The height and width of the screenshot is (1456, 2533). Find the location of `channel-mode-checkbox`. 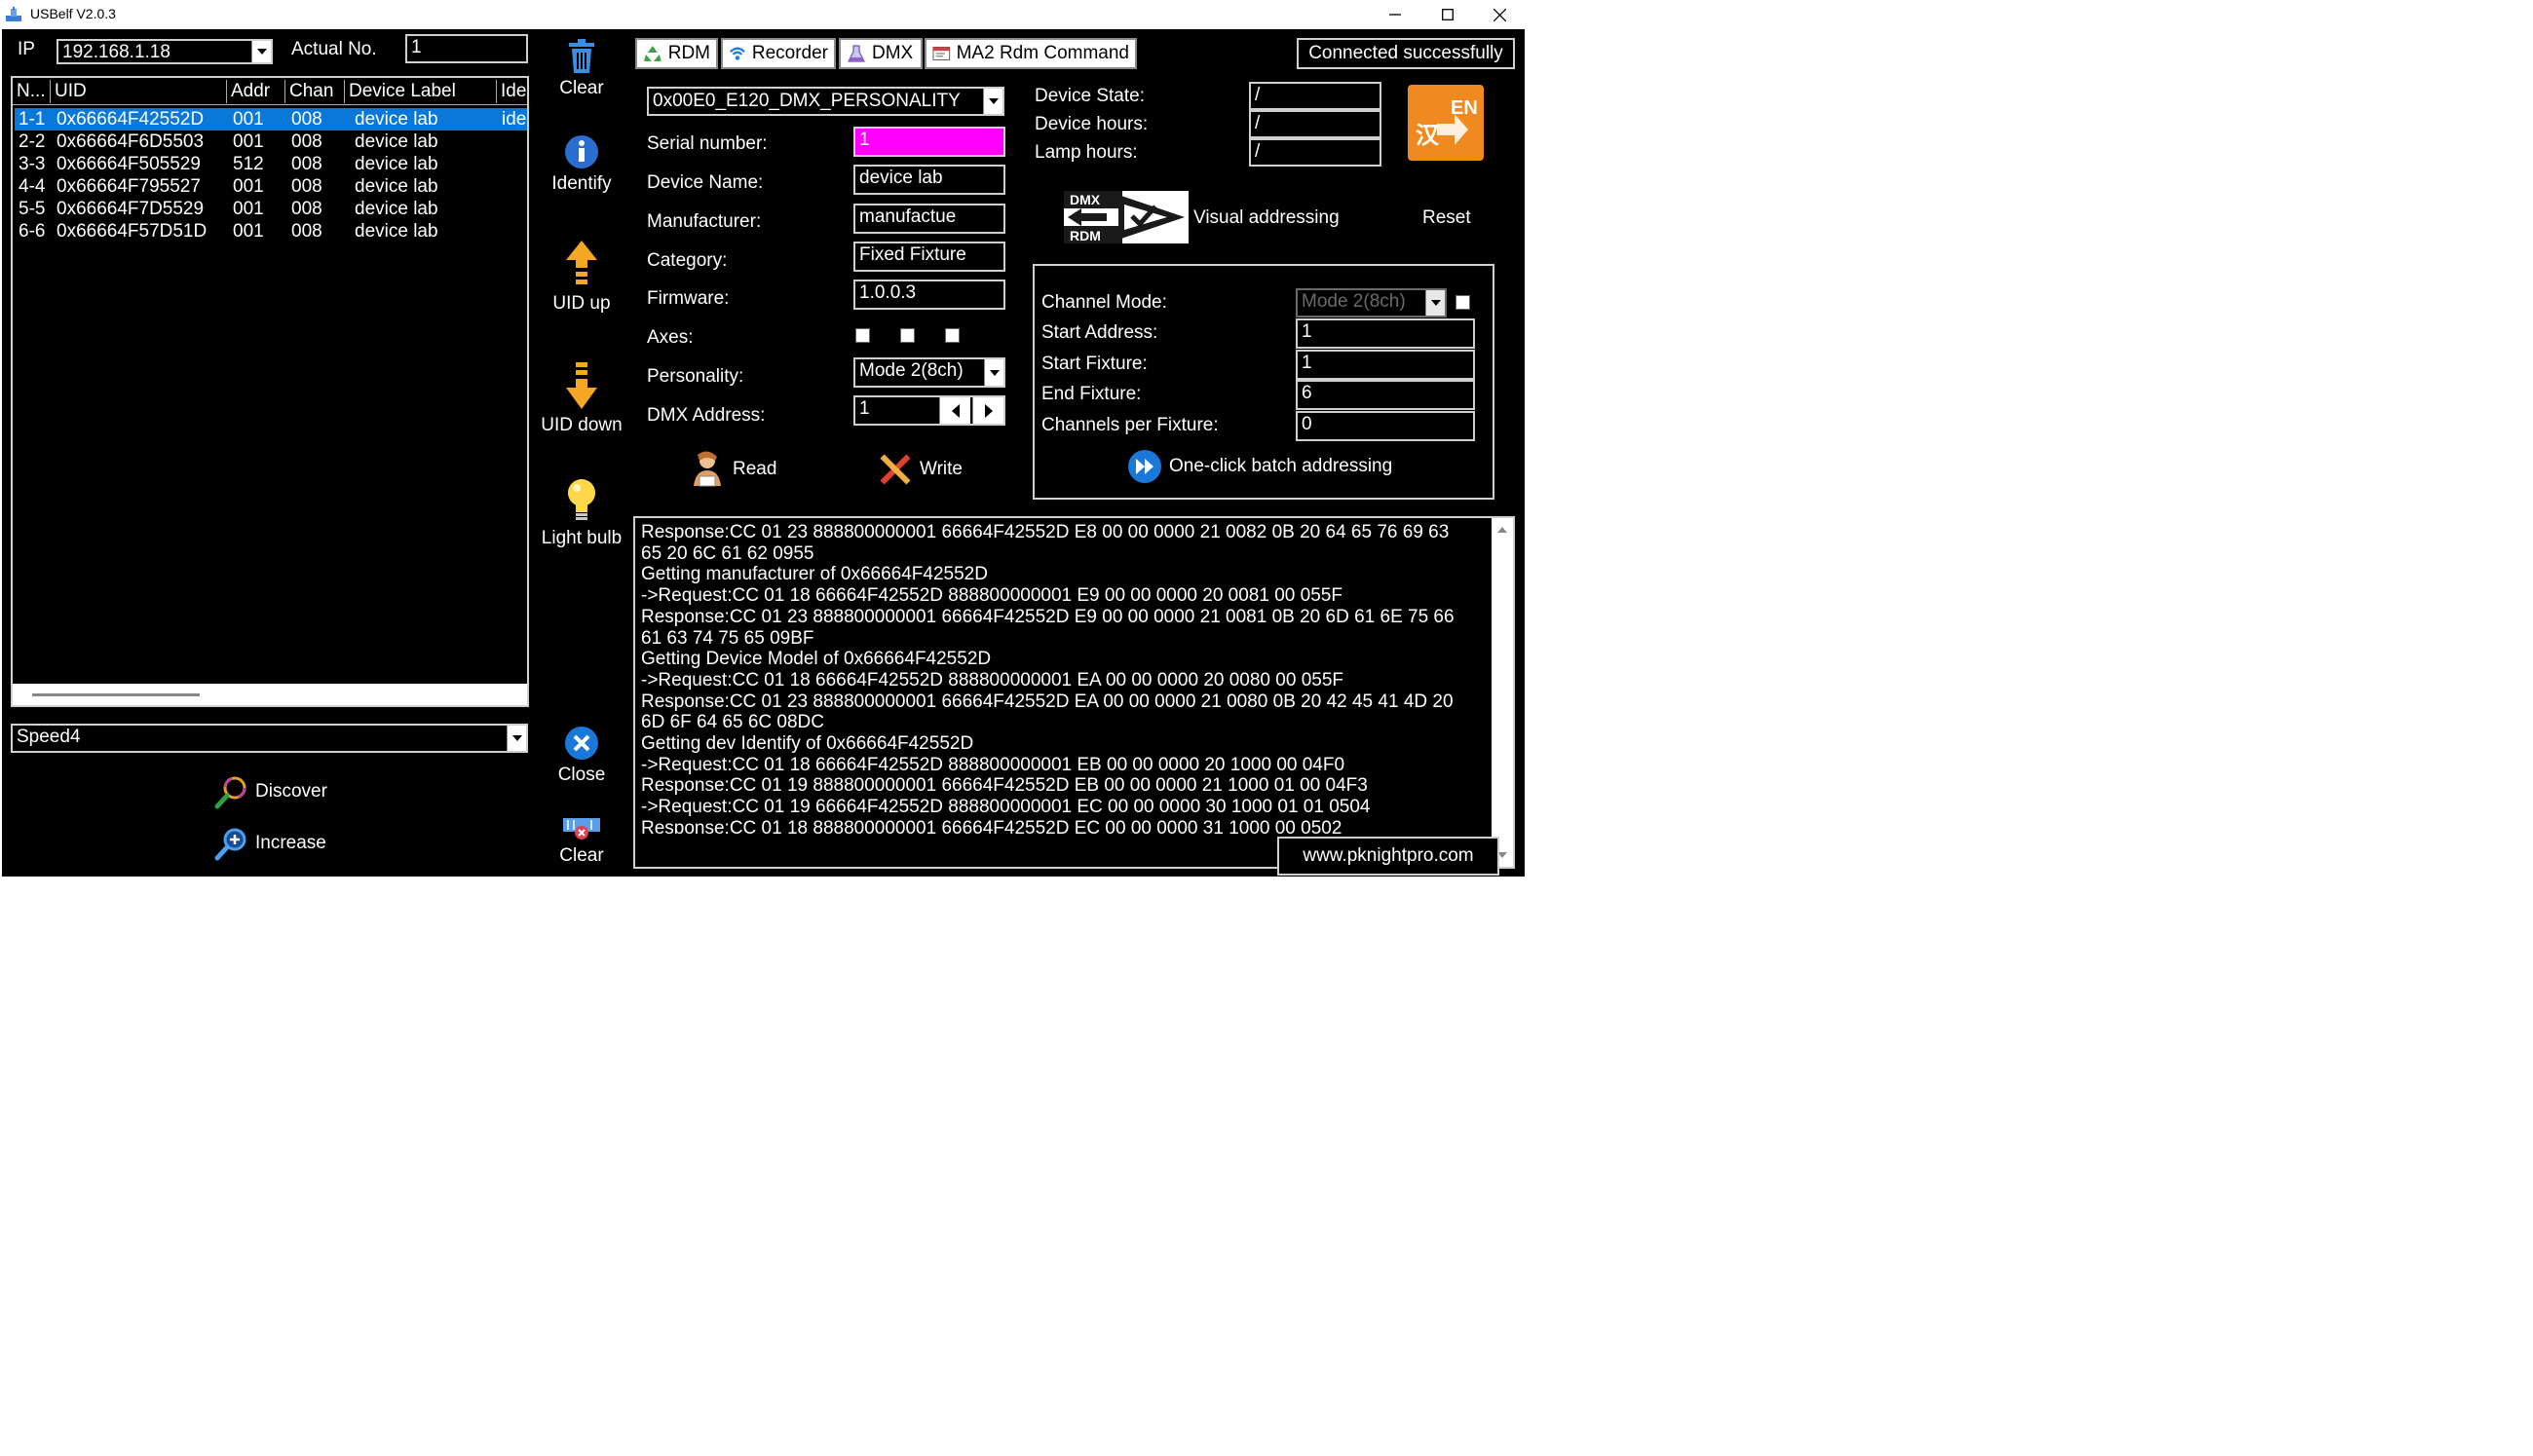

channel-mode-checkbox is located at coordinates (1463, 302).